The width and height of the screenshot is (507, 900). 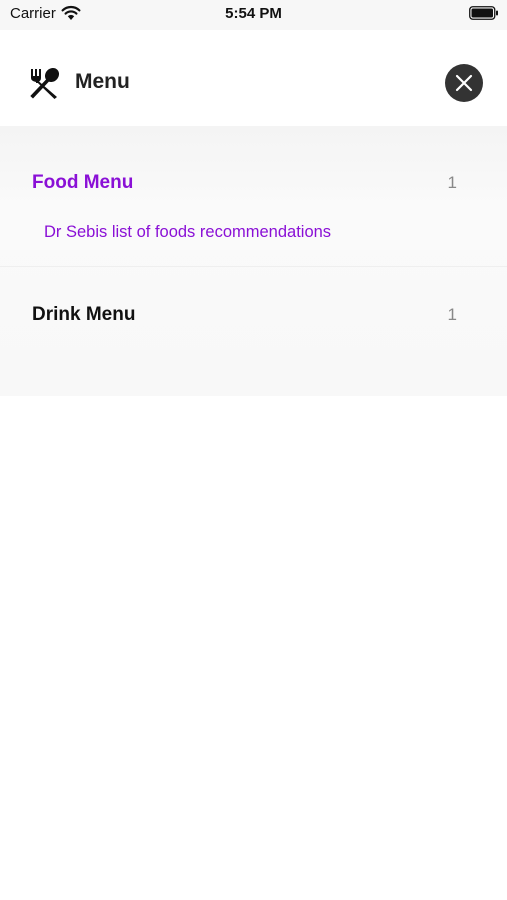 What do you see at coordinates (187, 232) in the screenshot?
I see `sub-item-food-recommendations: Dr Sebis list of foods recommendations` at bounding box center [187, 232].